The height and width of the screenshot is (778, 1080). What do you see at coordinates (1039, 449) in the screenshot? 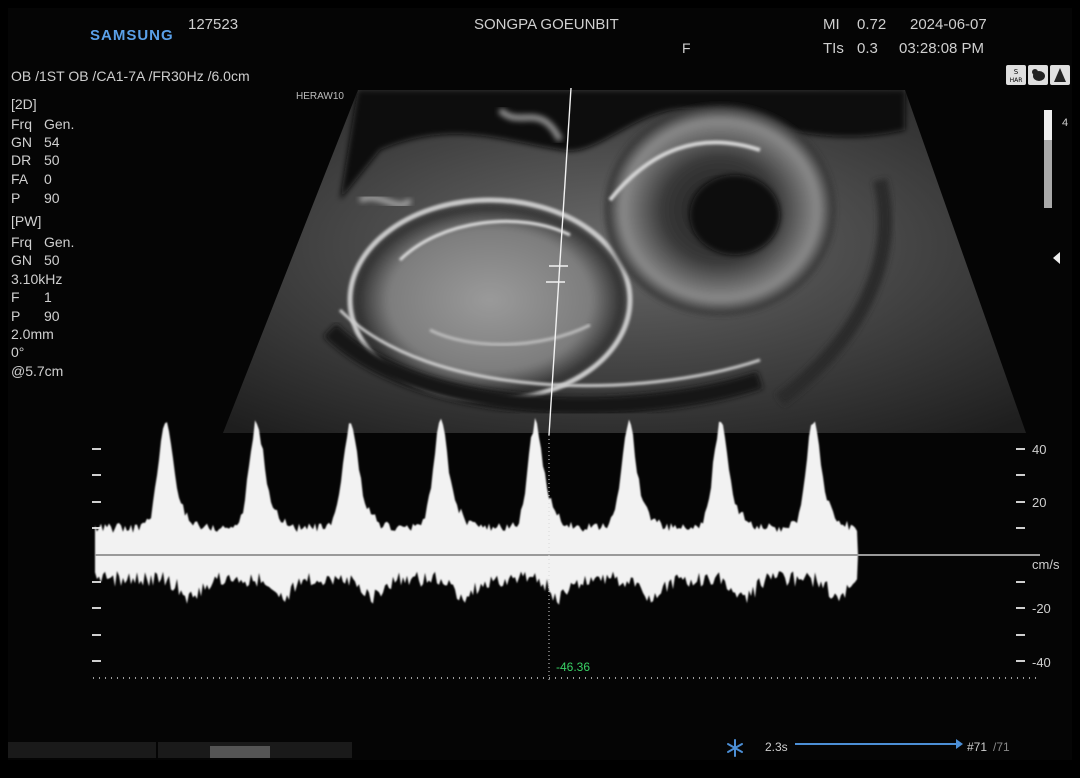
I see `scale-label-40: 40` at bounding box center [1039, 449].